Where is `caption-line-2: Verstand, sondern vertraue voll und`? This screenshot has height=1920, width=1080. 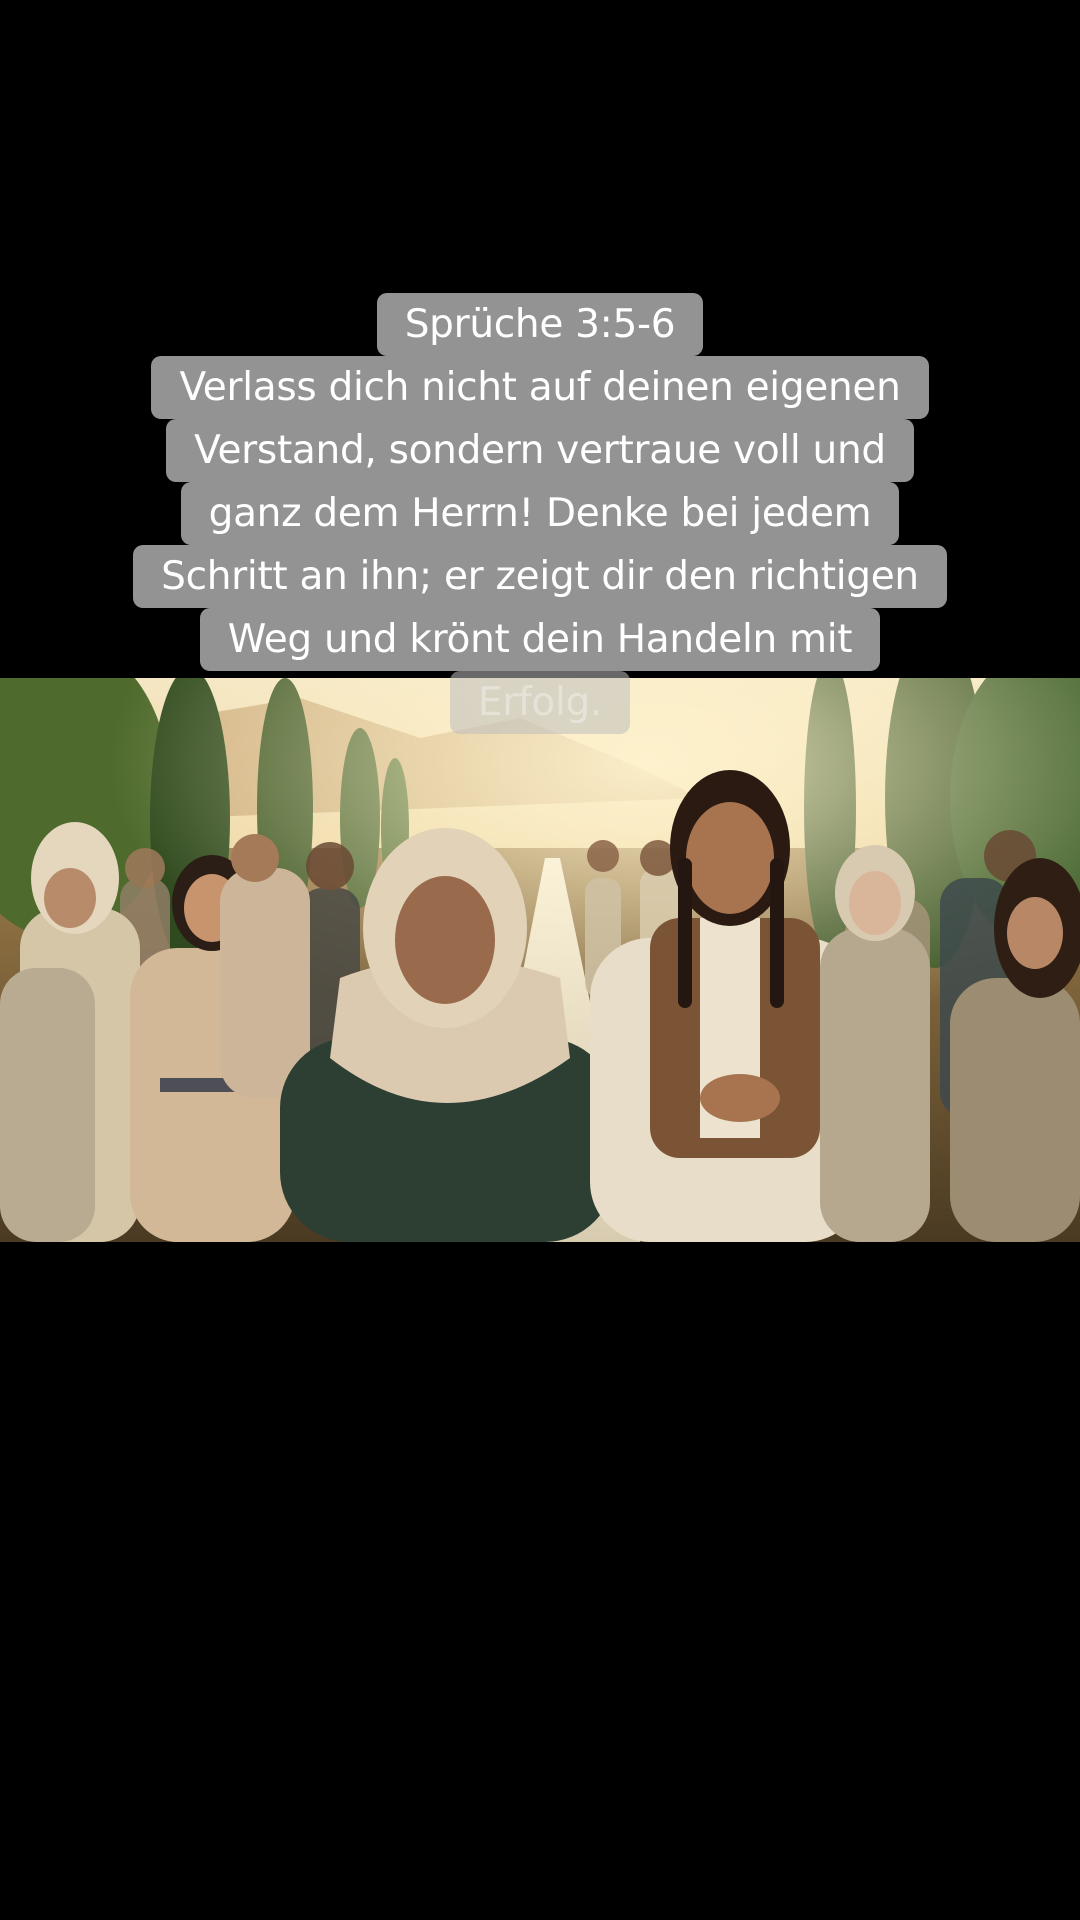
caption-line-2: Verstand, sondern vertraue voll und is located at coordinates (540, 450).